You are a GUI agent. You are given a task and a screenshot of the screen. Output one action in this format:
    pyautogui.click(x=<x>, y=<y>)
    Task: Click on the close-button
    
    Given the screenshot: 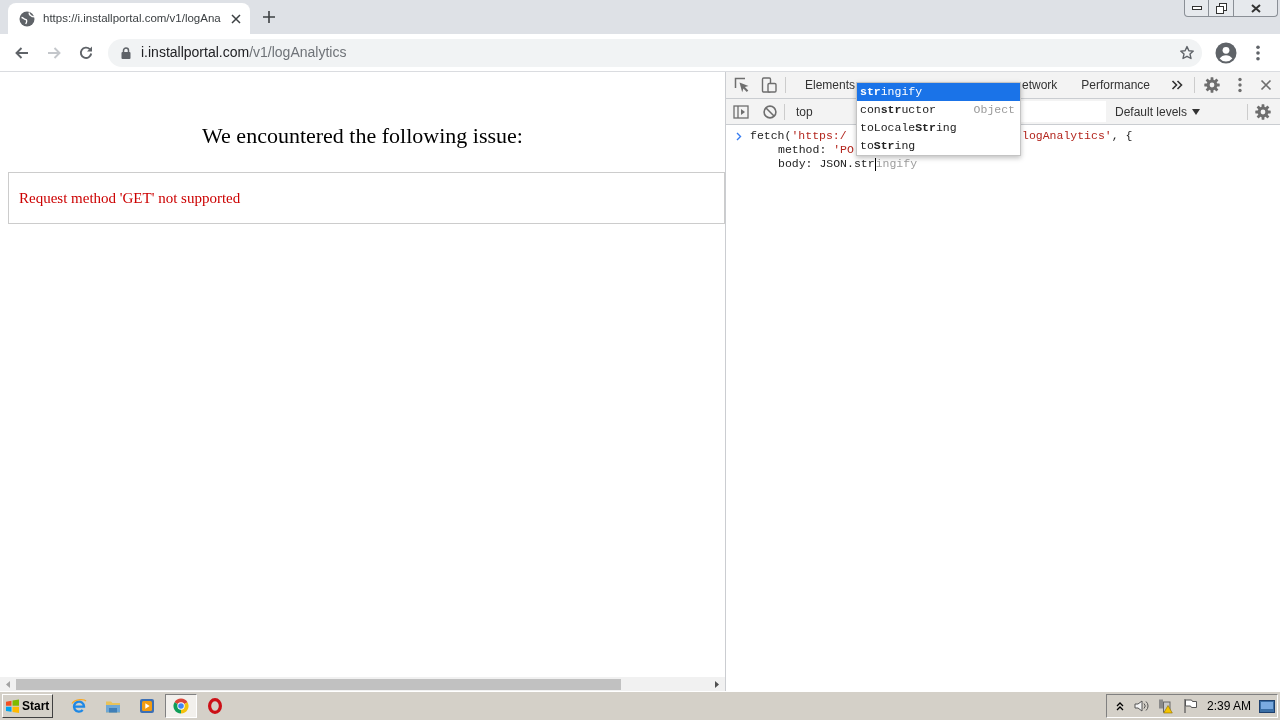 What is the action you would take?
    pyautogui.click(x=1256, y=8)
    